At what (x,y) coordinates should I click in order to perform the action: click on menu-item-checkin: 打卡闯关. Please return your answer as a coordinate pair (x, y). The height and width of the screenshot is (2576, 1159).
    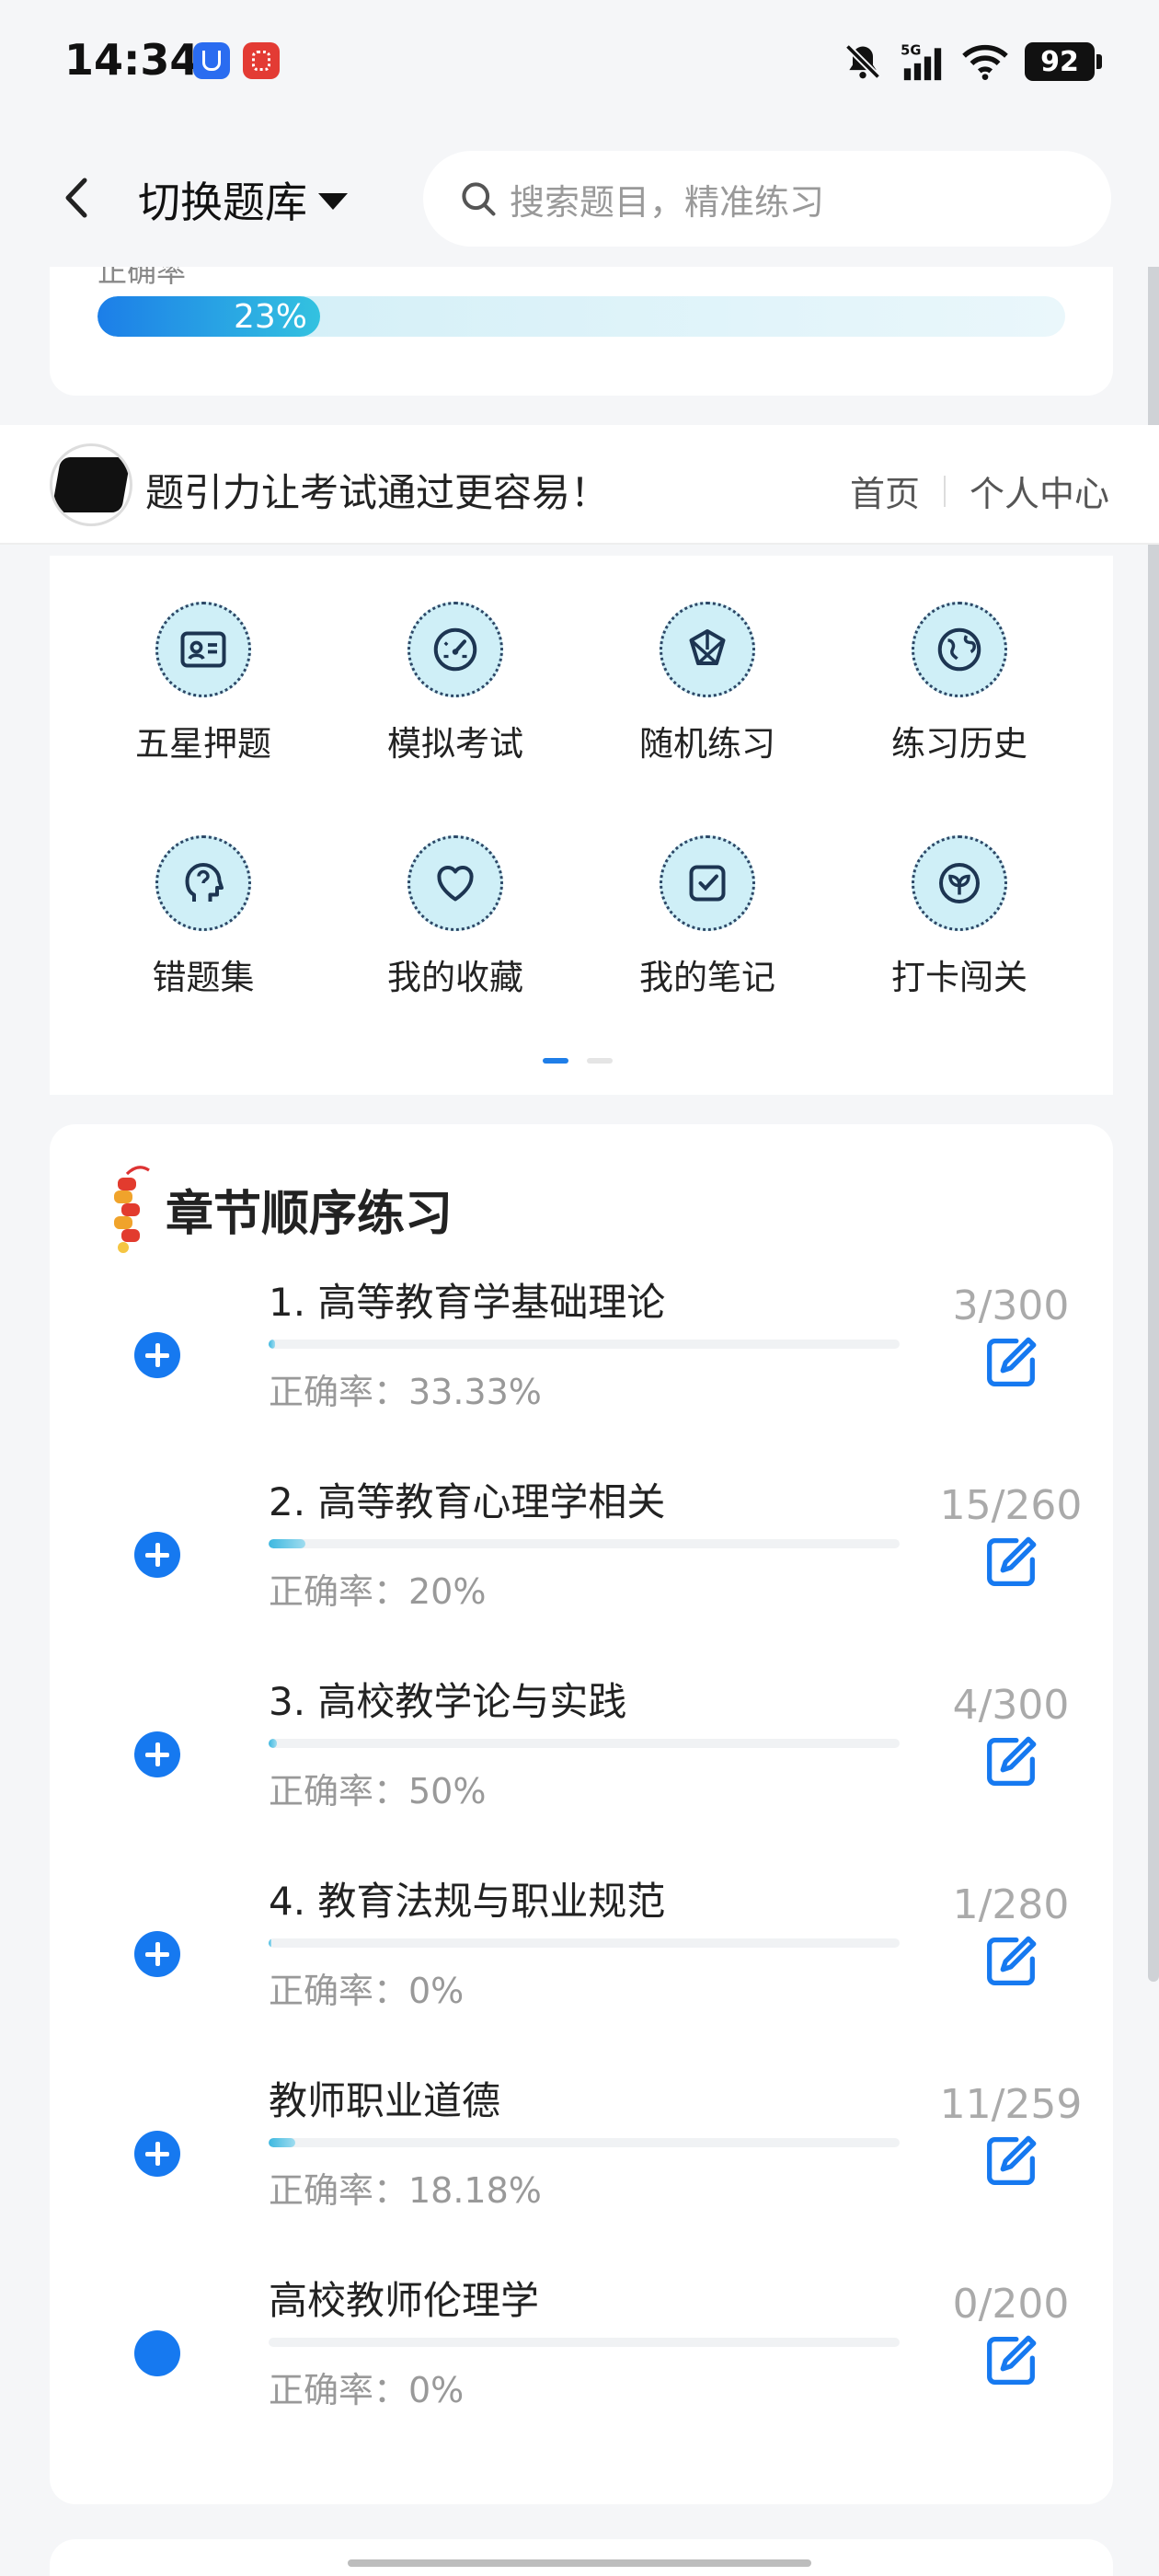
    Looking at the image, I should click on (959, 917).